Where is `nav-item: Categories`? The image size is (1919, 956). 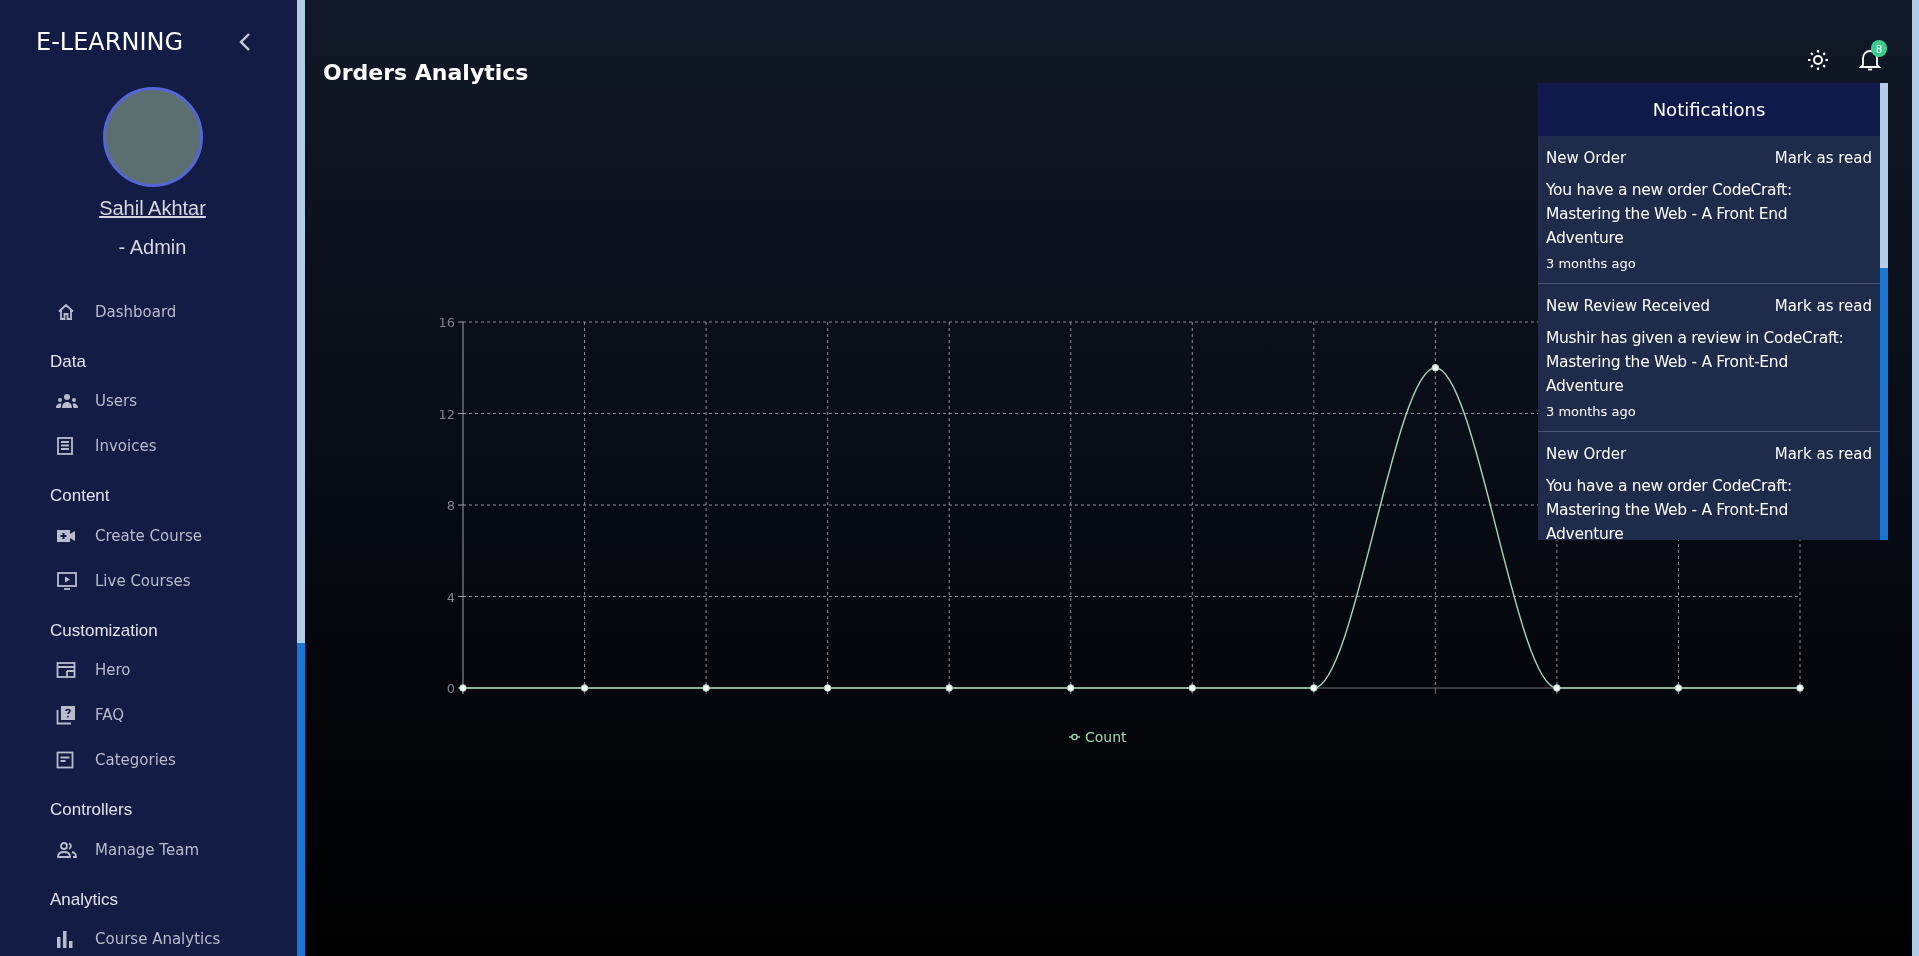
nav-item: Categories is located at coordinates (148, 760).